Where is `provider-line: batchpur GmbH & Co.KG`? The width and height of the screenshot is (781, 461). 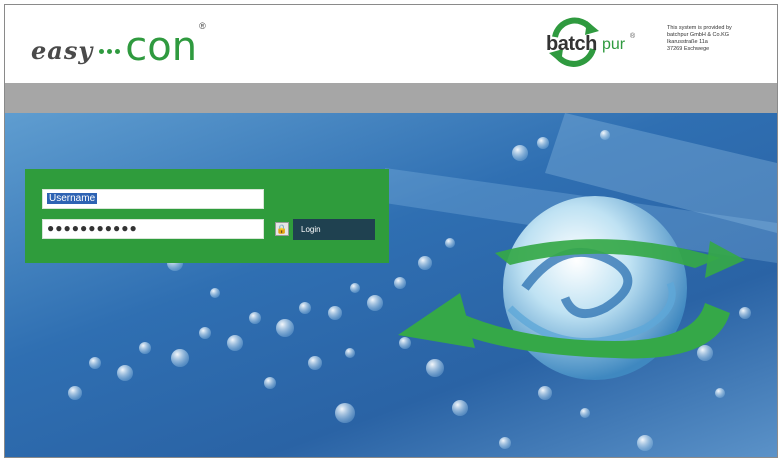 provider-line: batchpur GmbH & Co.KG is located at coordinates (698, 35).